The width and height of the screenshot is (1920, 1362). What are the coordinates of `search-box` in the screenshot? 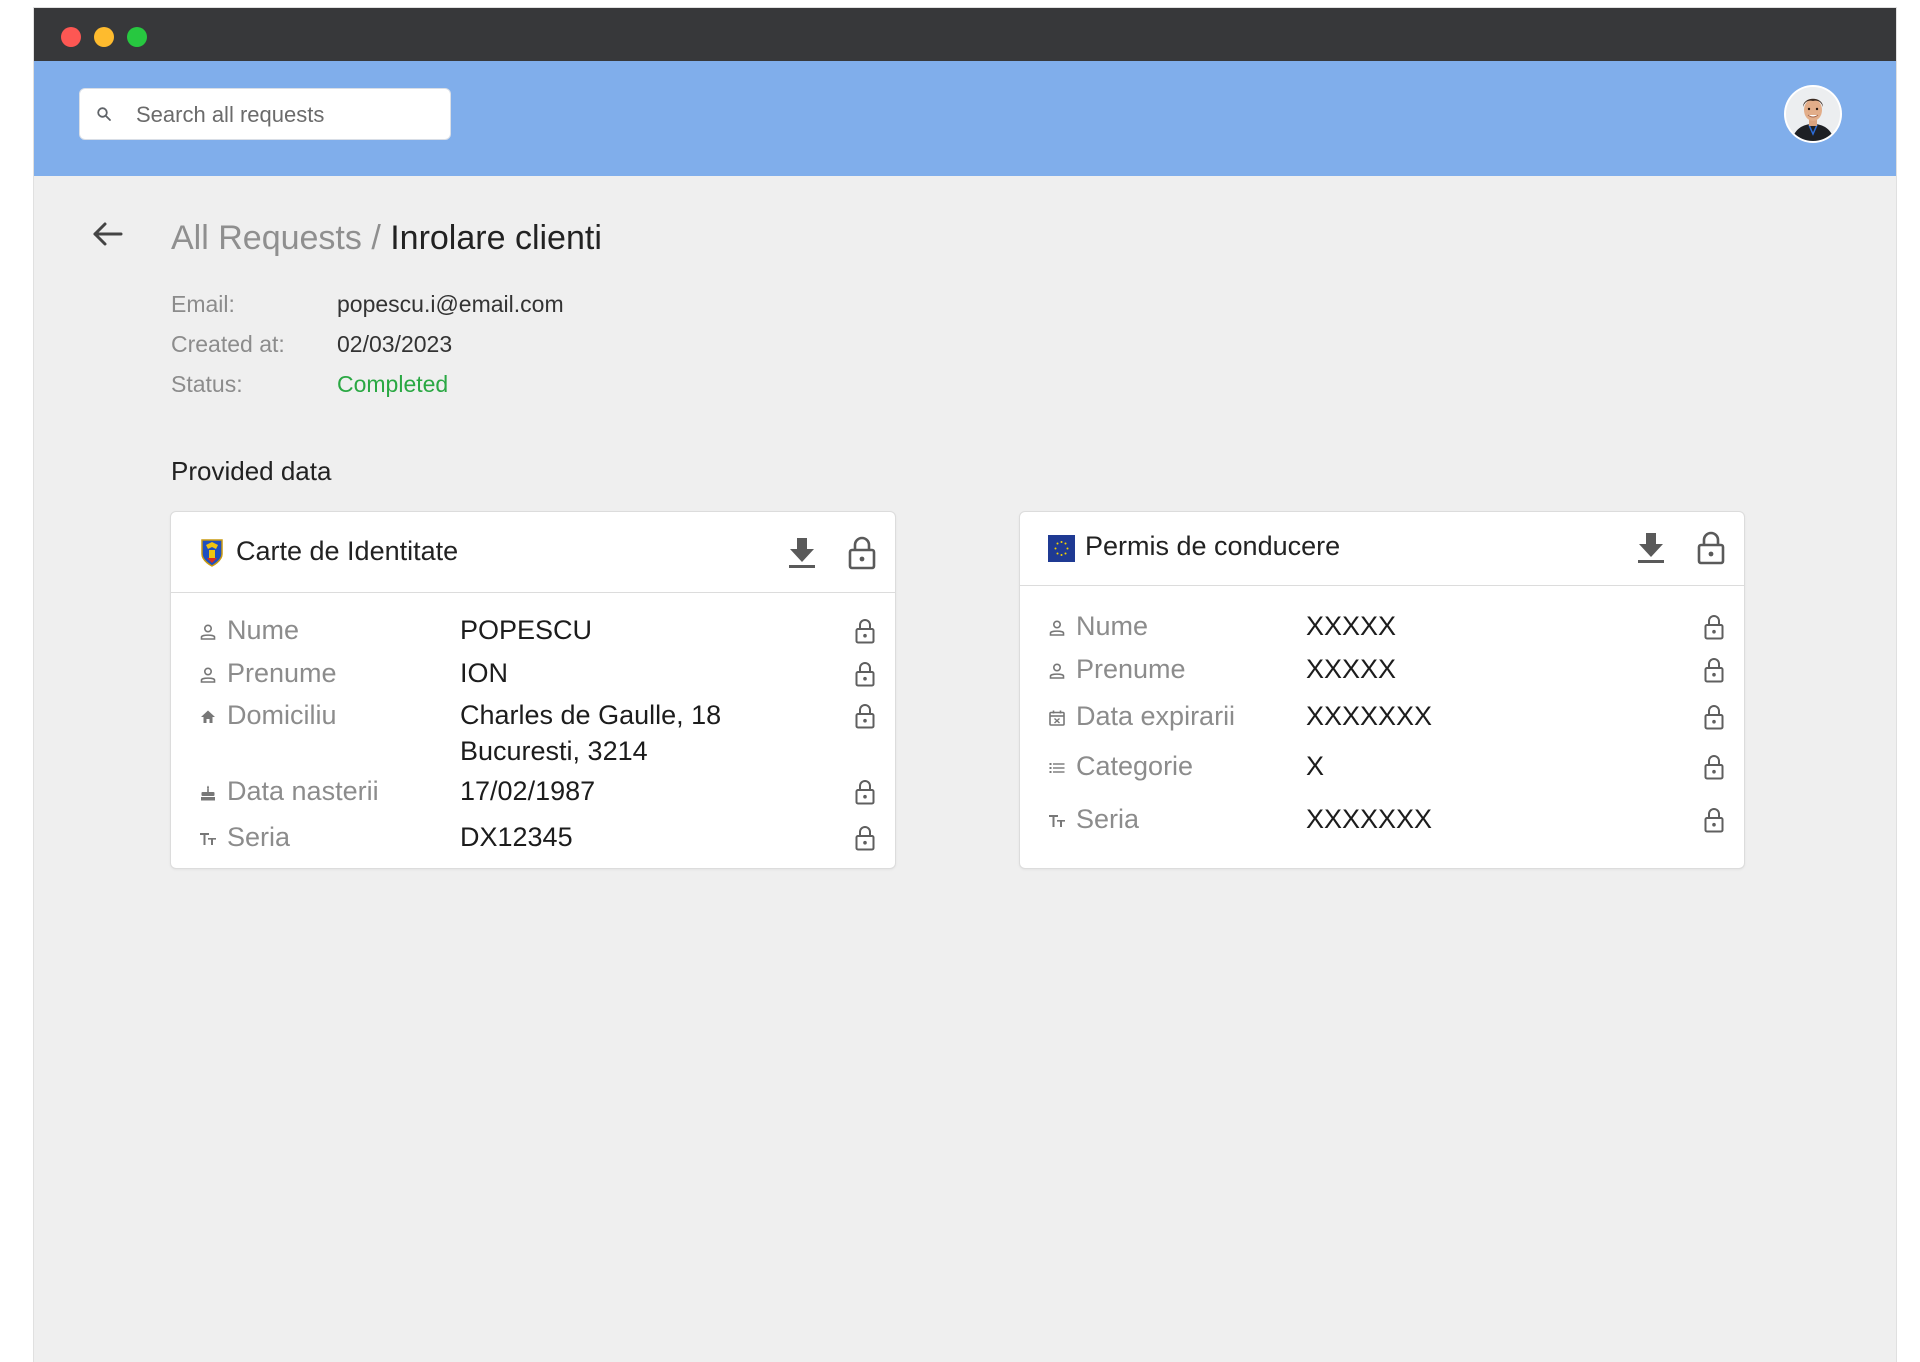 It's located at (265, 114).